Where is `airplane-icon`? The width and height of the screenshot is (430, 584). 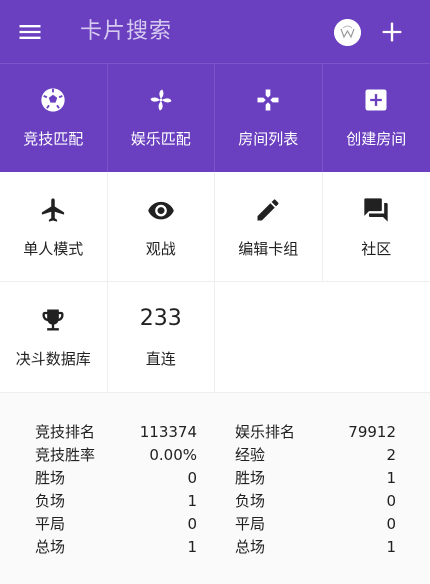
airplane-icon is located at coordinates (53, 210).